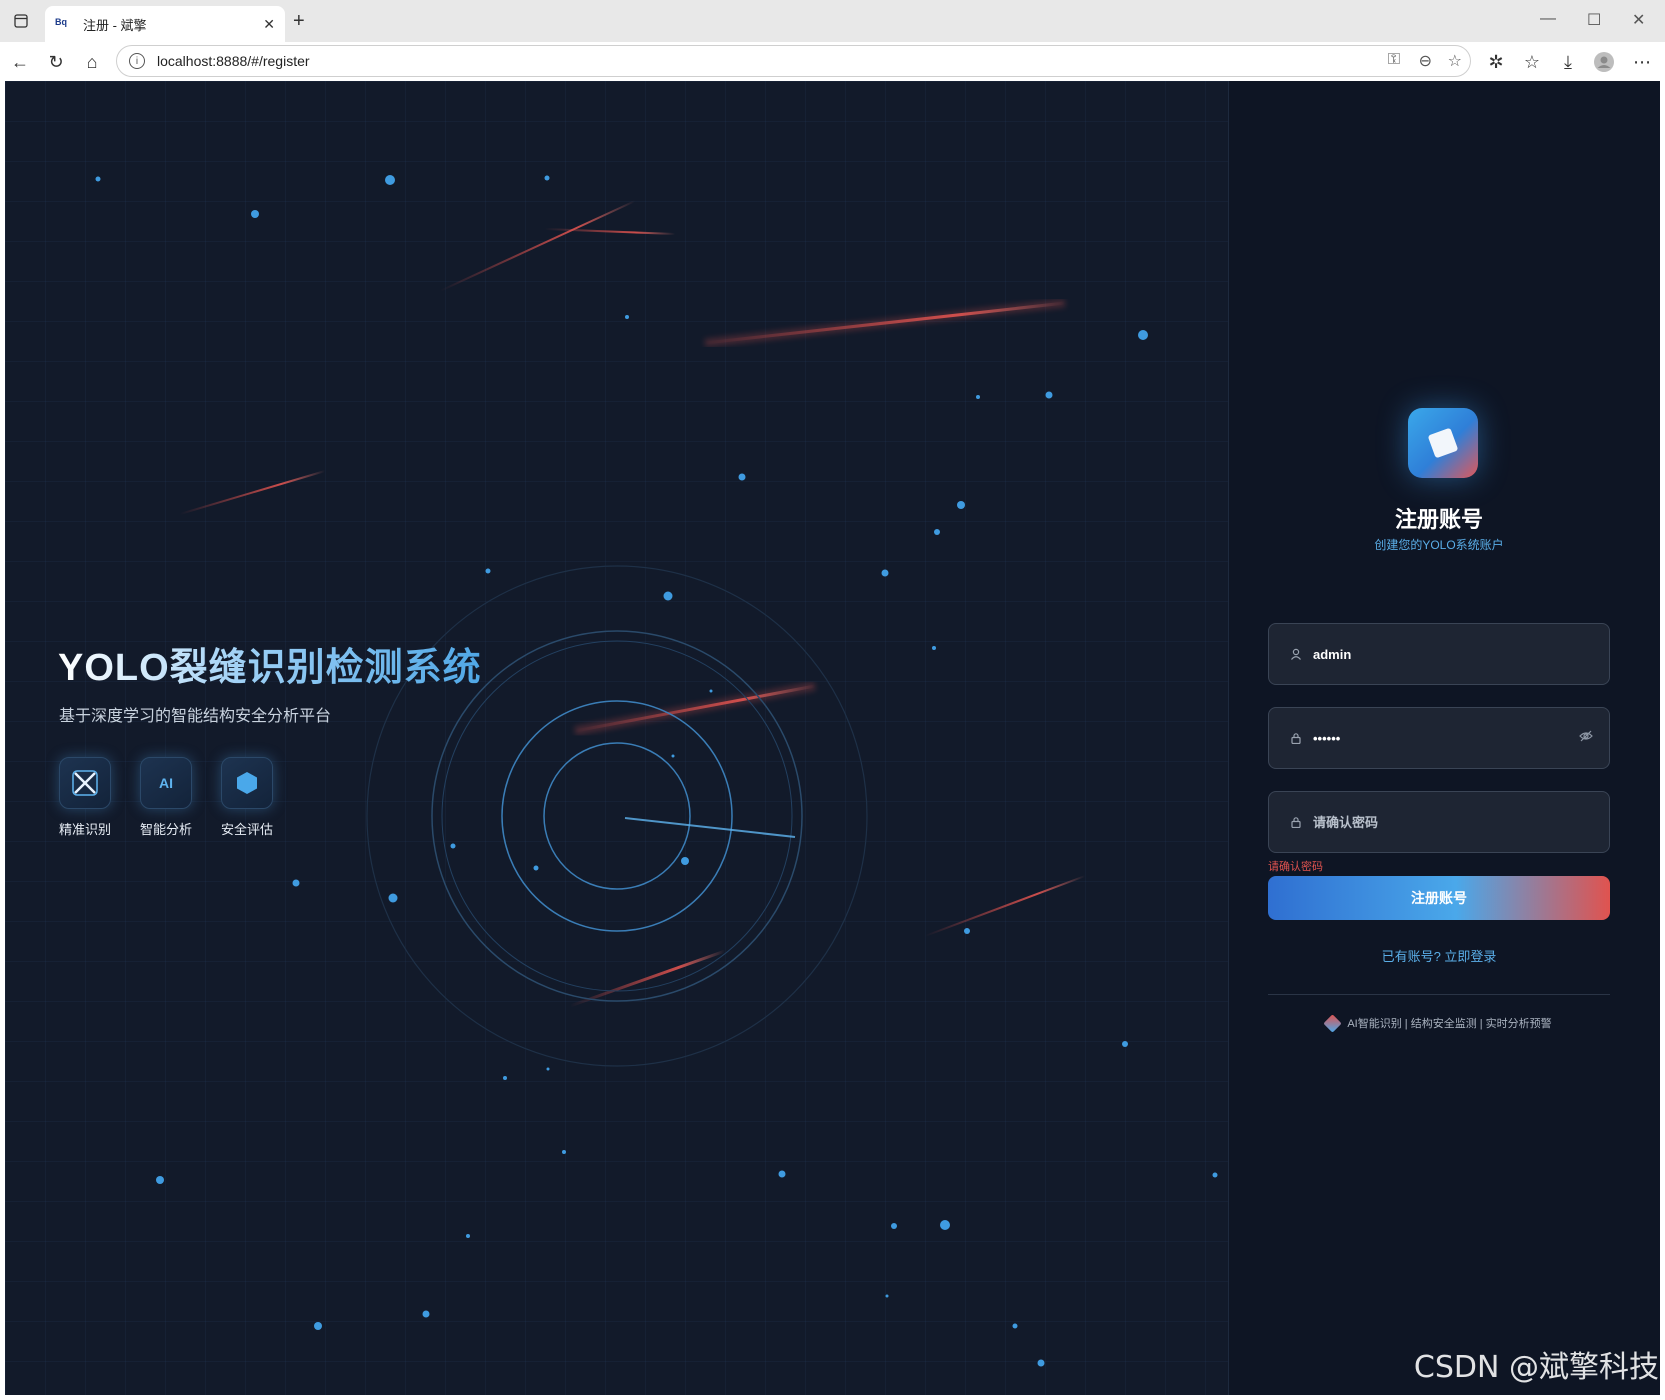  I want to click on confirm-password-input, so click(1443, 822).